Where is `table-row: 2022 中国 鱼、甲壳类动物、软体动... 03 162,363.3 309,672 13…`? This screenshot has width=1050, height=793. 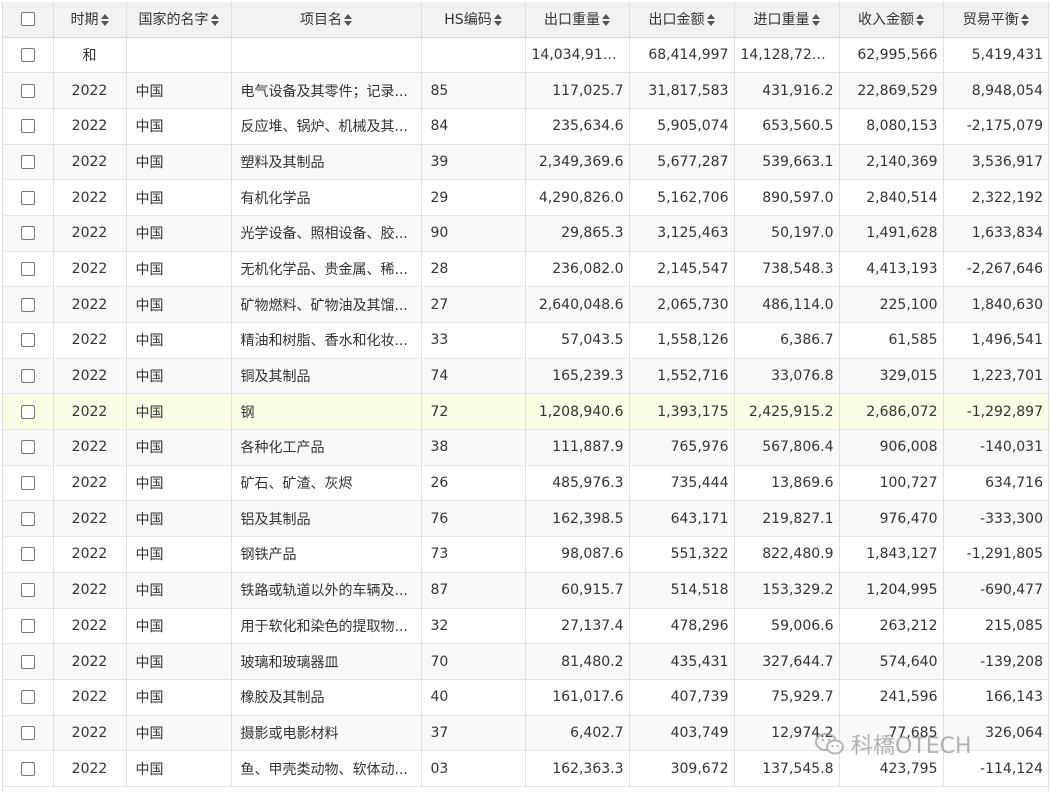
table-row: 2022 中国 鱼、甲壳类动物、软体动... 03 162,363.3 309,672 13… is located at coordinates (525, 768).